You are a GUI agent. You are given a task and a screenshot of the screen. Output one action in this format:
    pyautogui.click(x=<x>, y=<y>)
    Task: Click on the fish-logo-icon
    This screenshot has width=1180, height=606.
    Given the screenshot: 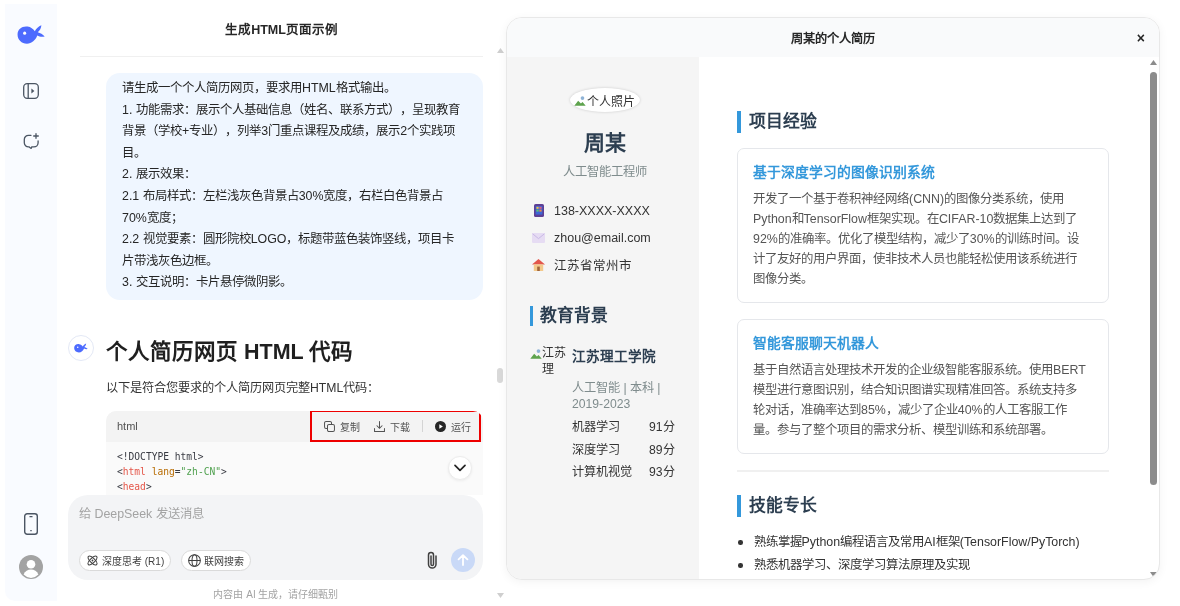 What is the action you would take?
    pyautogui.click(x=31, y=34)
    